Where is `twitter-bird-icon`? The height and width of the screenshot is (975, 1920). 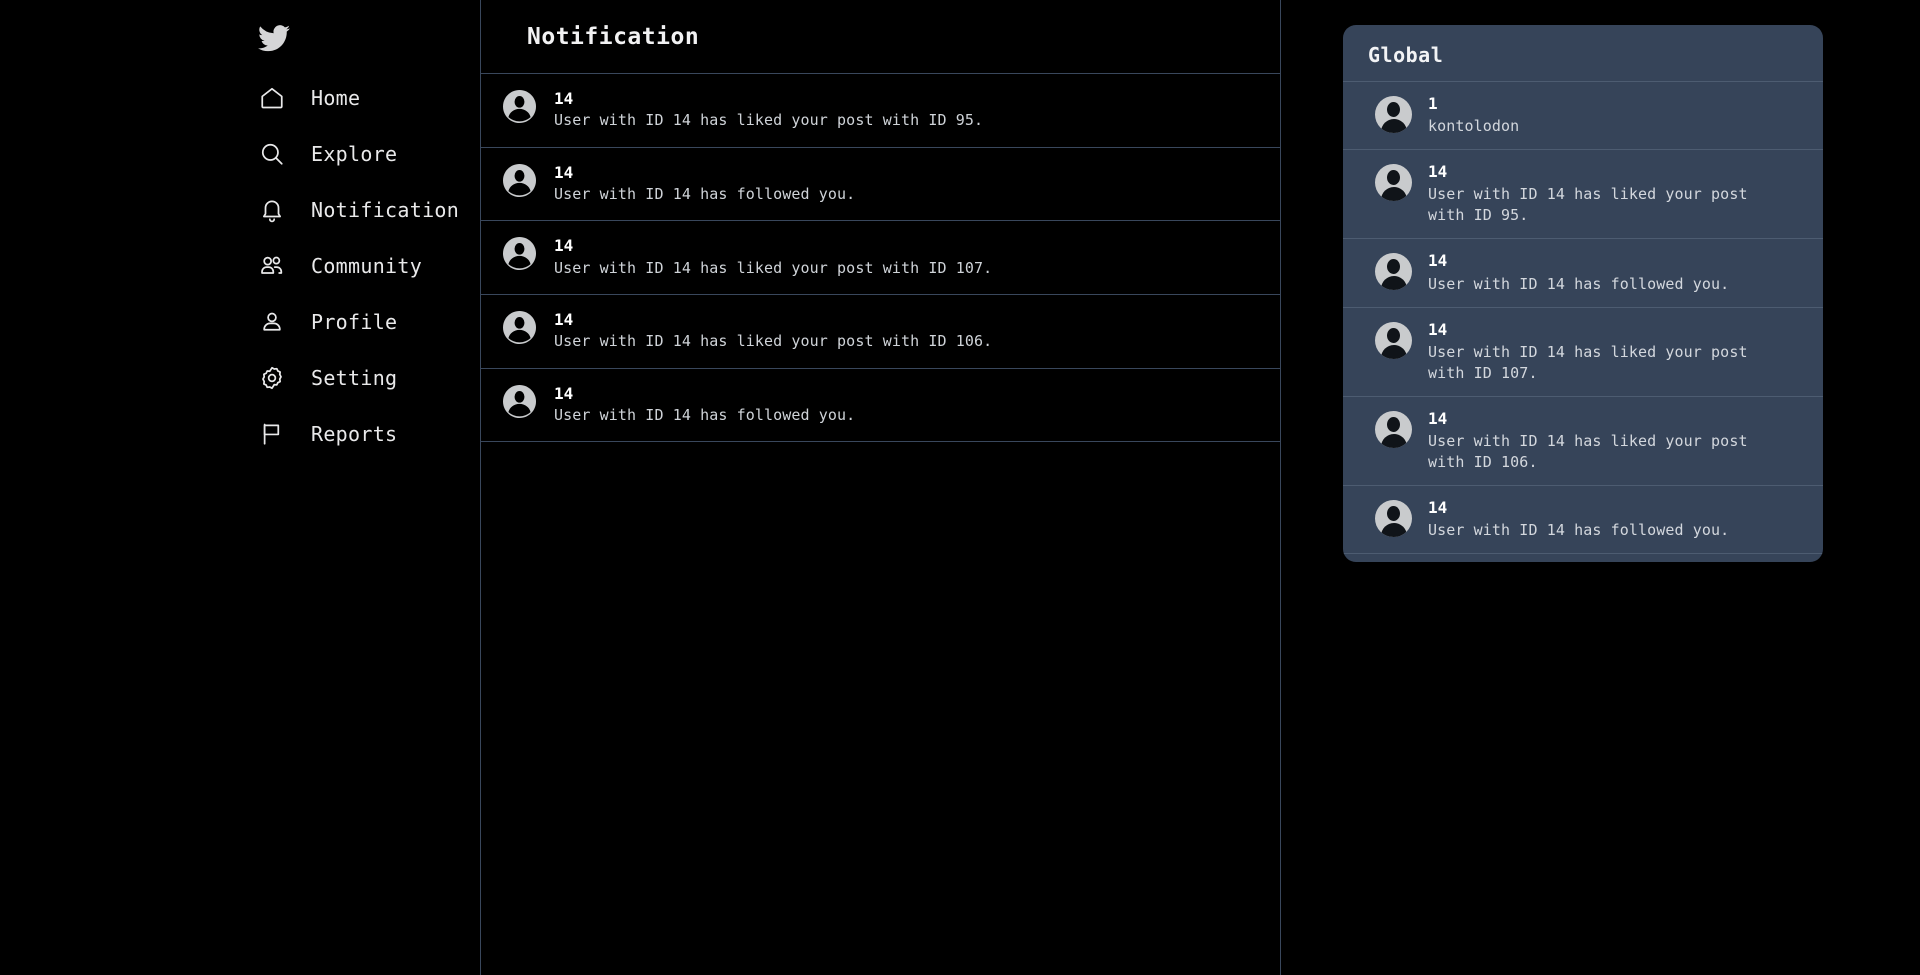
twitter-bird-icon is located at coordinates (274, 38).